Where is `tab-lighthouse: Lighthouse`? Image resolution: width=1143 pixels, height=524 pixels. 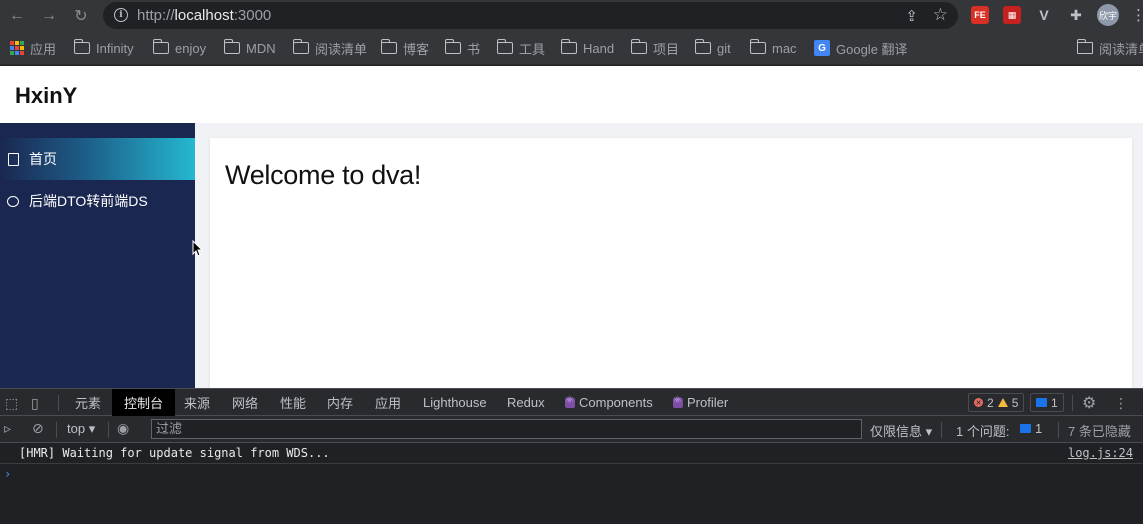 tab-lighthouse: Lighthouse is located at coordinates (455, 402).